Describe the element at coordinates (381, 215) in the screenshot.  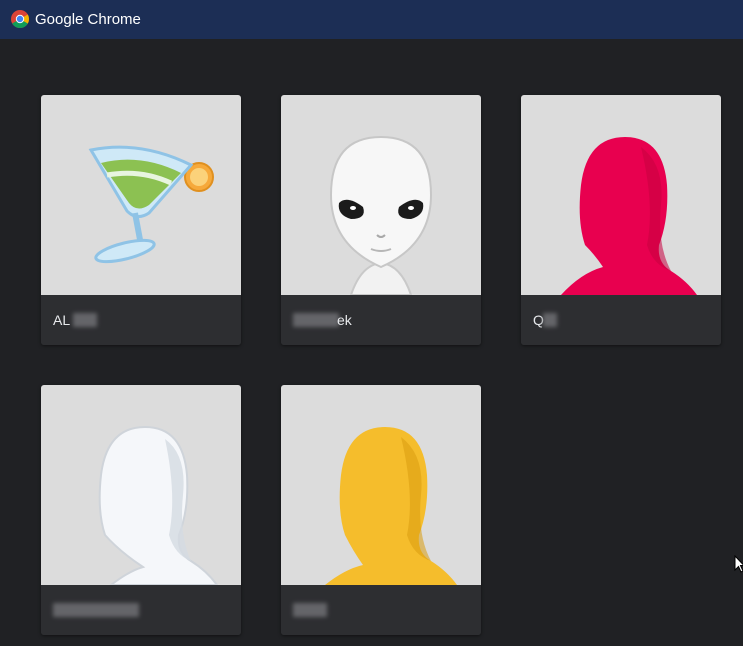
I see `alien-avatar-icon` at that location.